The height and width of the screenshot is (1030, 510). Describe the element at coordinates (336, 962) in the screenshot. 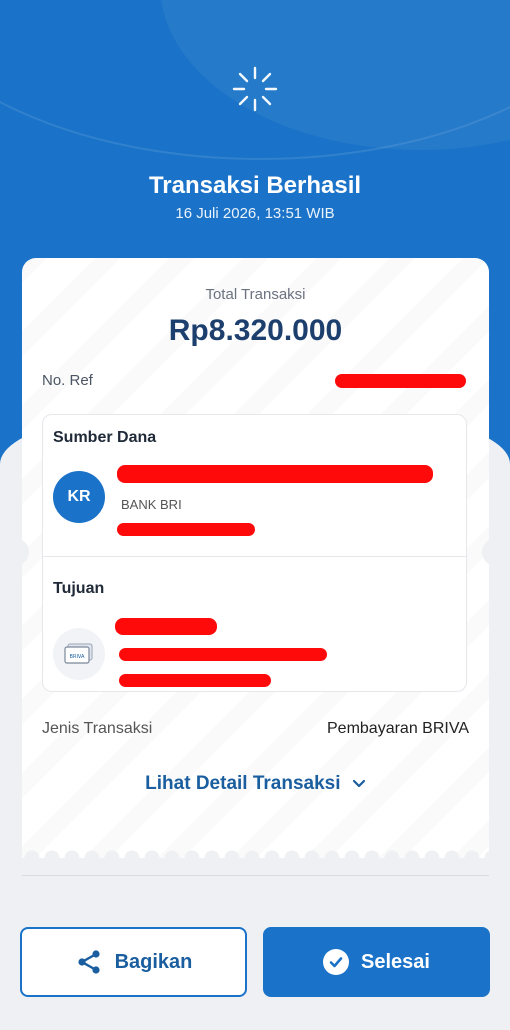

I see `check-circle-icon` at that location.